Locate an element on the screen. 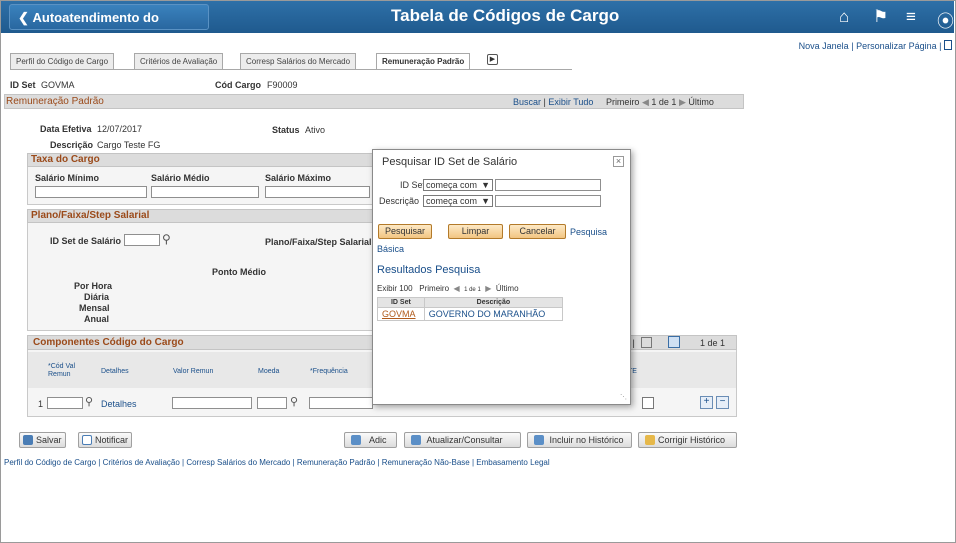 Image resolution: width=956 pixels, height=543 pixels. remuneracao-title: Remuneração Padrão is located at coordinates (55, 101).